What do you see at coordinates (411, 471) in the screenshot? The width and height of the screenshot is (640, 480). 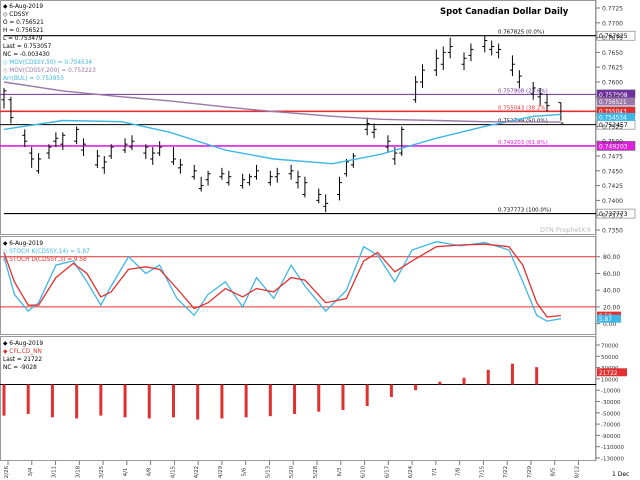 I see `x-tick-label: 6/24` at bounding box center [411, 471].